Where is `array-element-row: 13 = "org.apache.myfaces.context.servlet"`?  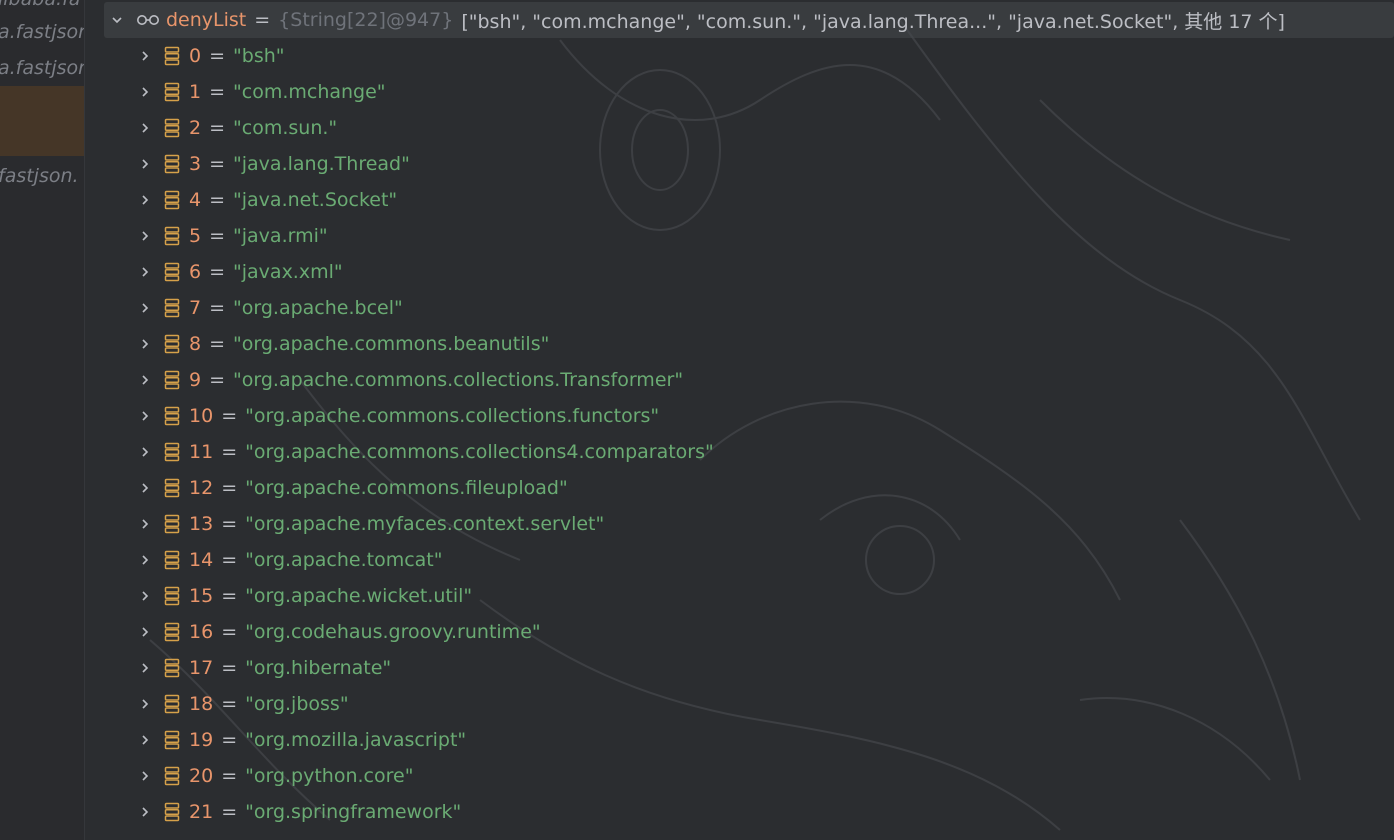 array-element-row: 13 = "org.apache.myfaces.context.servlet" is located at coordinates (749, 524).